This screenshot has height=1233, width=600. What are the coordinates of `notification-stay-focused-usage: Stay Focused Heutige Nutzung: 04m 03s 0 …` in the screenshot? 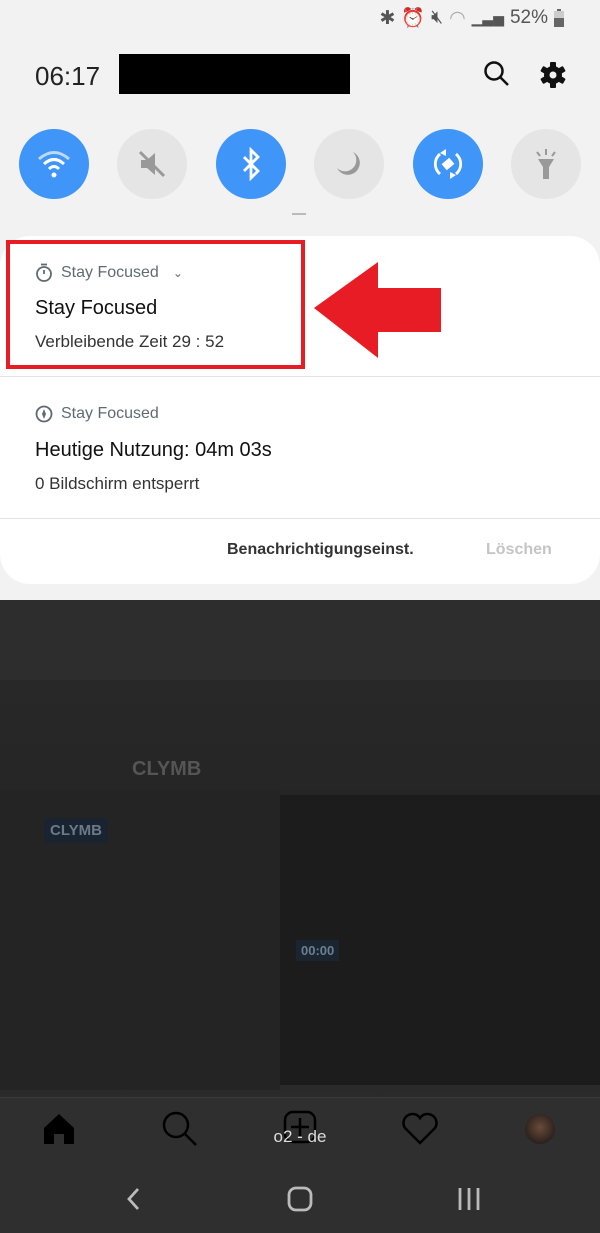 It's located at (153, 449).